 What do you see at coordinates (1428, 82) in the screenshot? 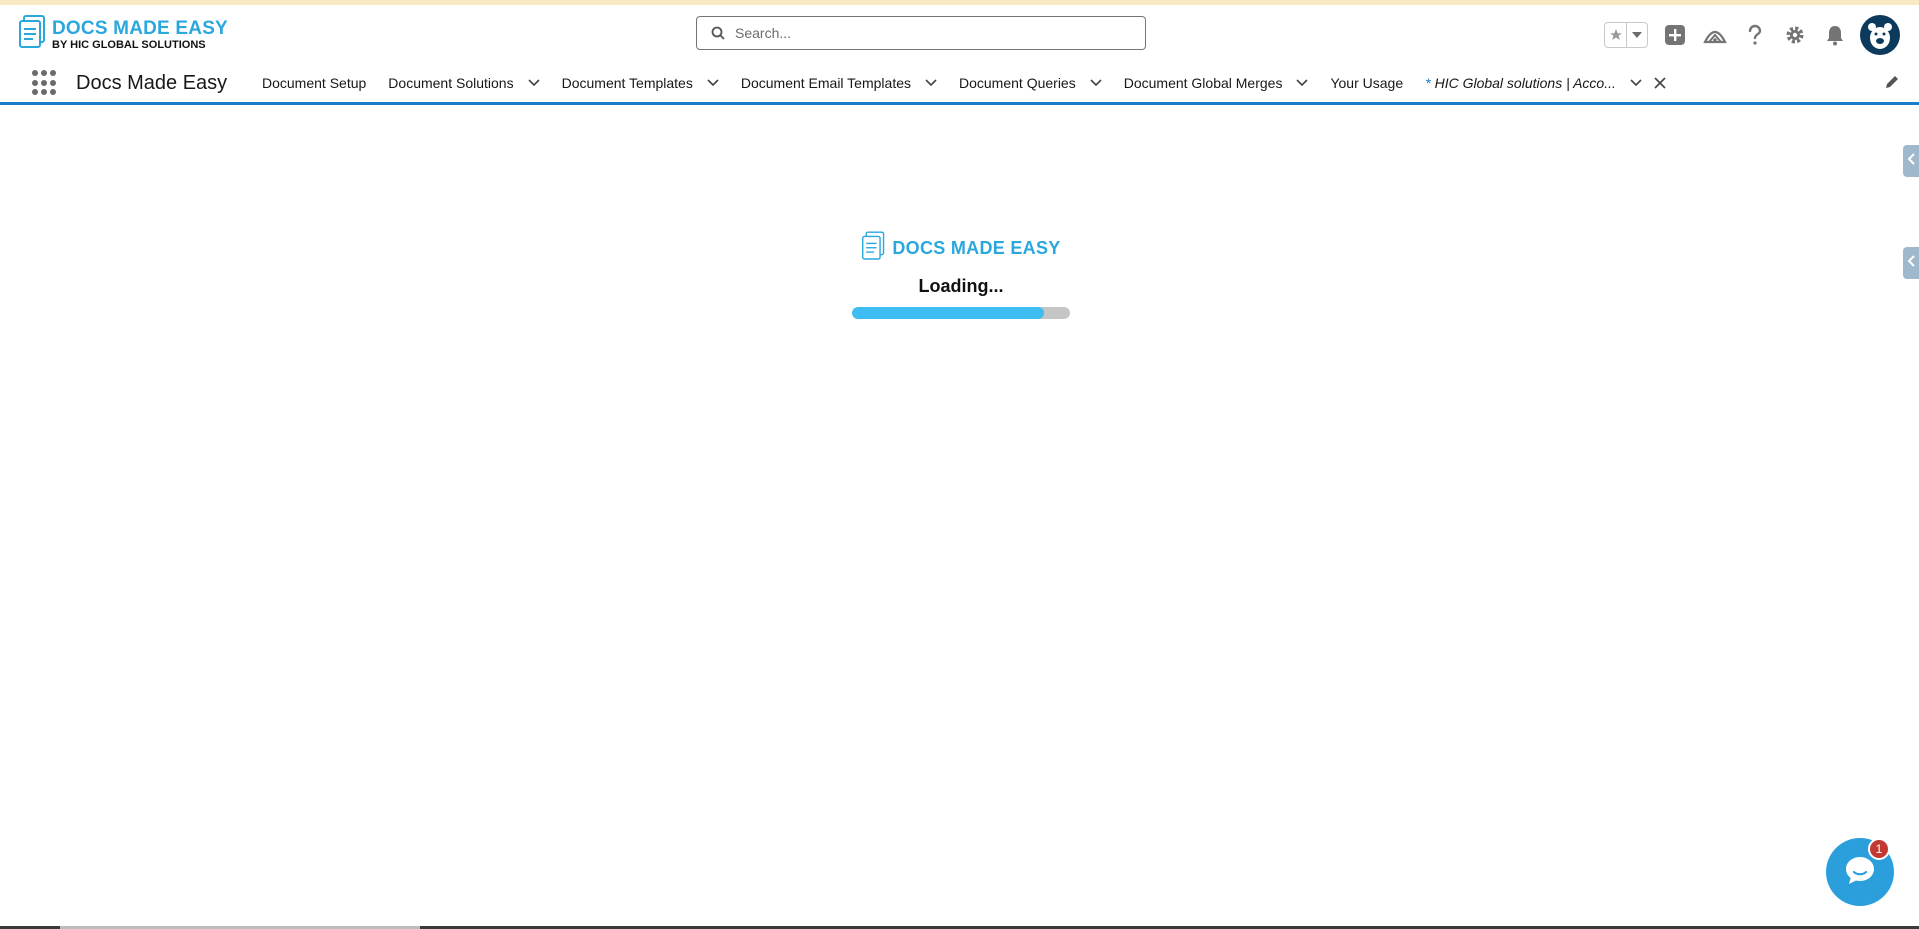
I see `unsaved-marker: *` at bounding box center [1428, 82].